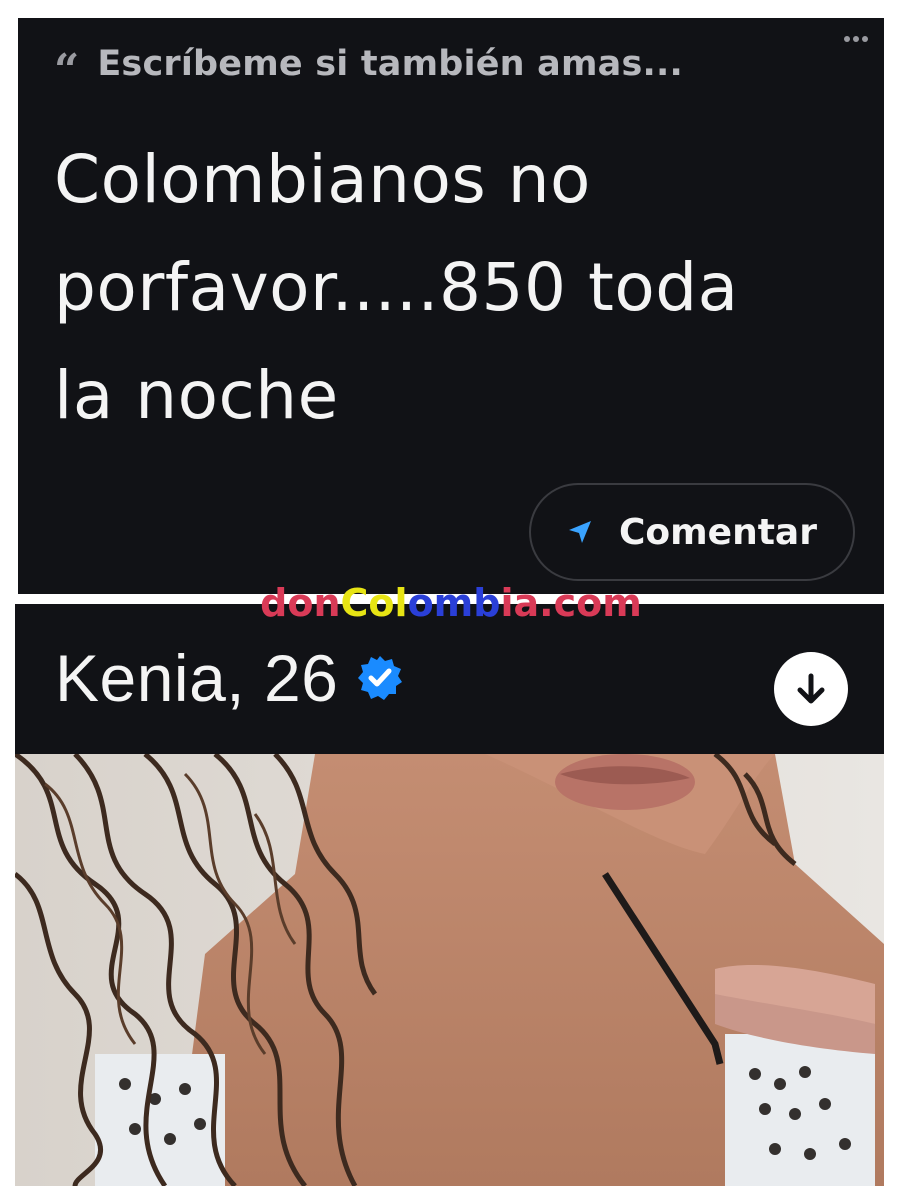  What do you see at coordinates (856, 39) in the screenshot?
I see `more-options-icon` at bounding box center [856, 39].